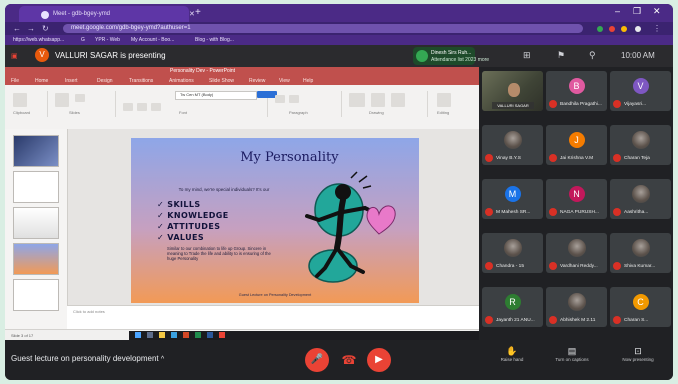  I want to click on font-name-dropdown: Tw Cen MT (Body), so click(216, 95).